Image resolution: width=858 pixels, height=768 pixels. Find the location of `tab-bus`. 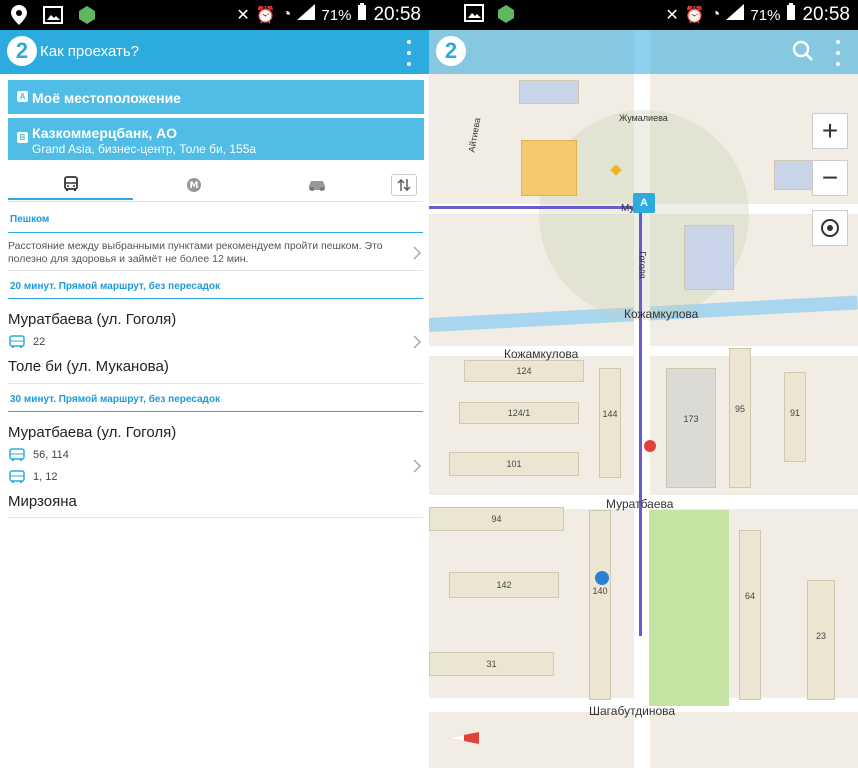

tab-bus is located at coordinates (70, 185).